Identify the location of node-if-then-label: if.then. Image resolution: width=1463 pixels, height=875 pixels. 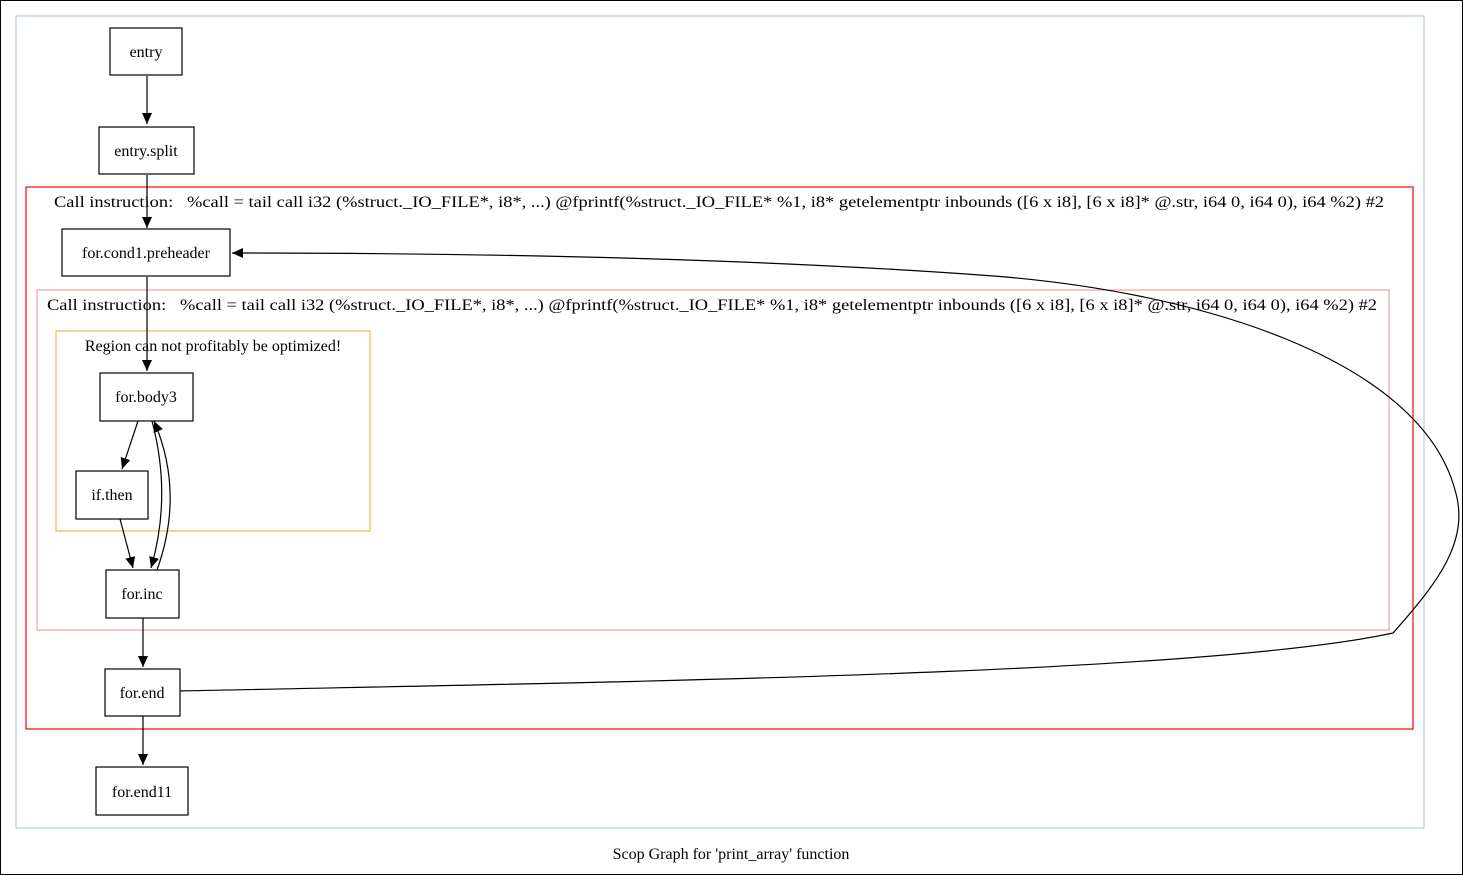
(111, 495).